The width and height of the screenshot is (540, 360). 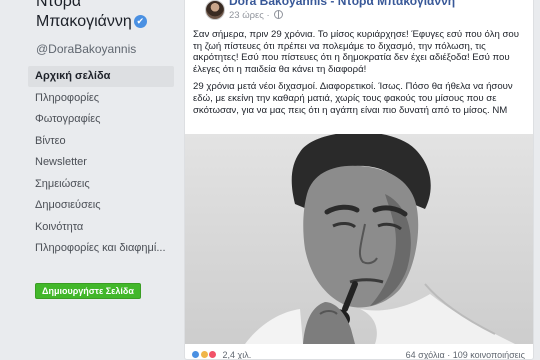 I want to click on post-meta: 23 ώρες ·, so click(x=256, y=15).